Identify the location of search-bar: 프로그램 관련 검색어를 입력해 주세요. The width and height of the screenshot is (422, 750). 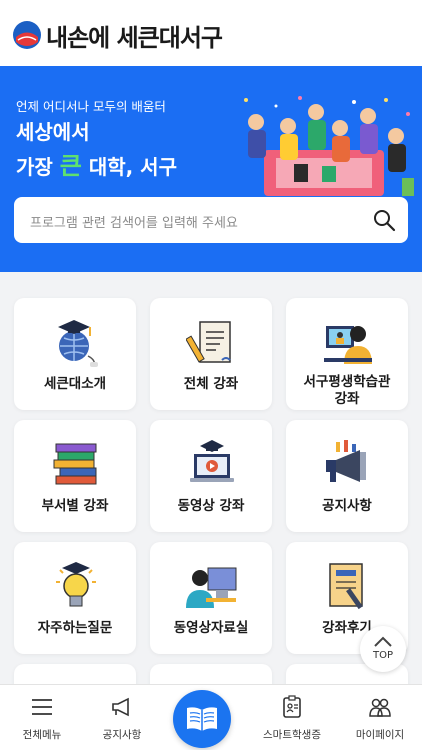
(211, 220).